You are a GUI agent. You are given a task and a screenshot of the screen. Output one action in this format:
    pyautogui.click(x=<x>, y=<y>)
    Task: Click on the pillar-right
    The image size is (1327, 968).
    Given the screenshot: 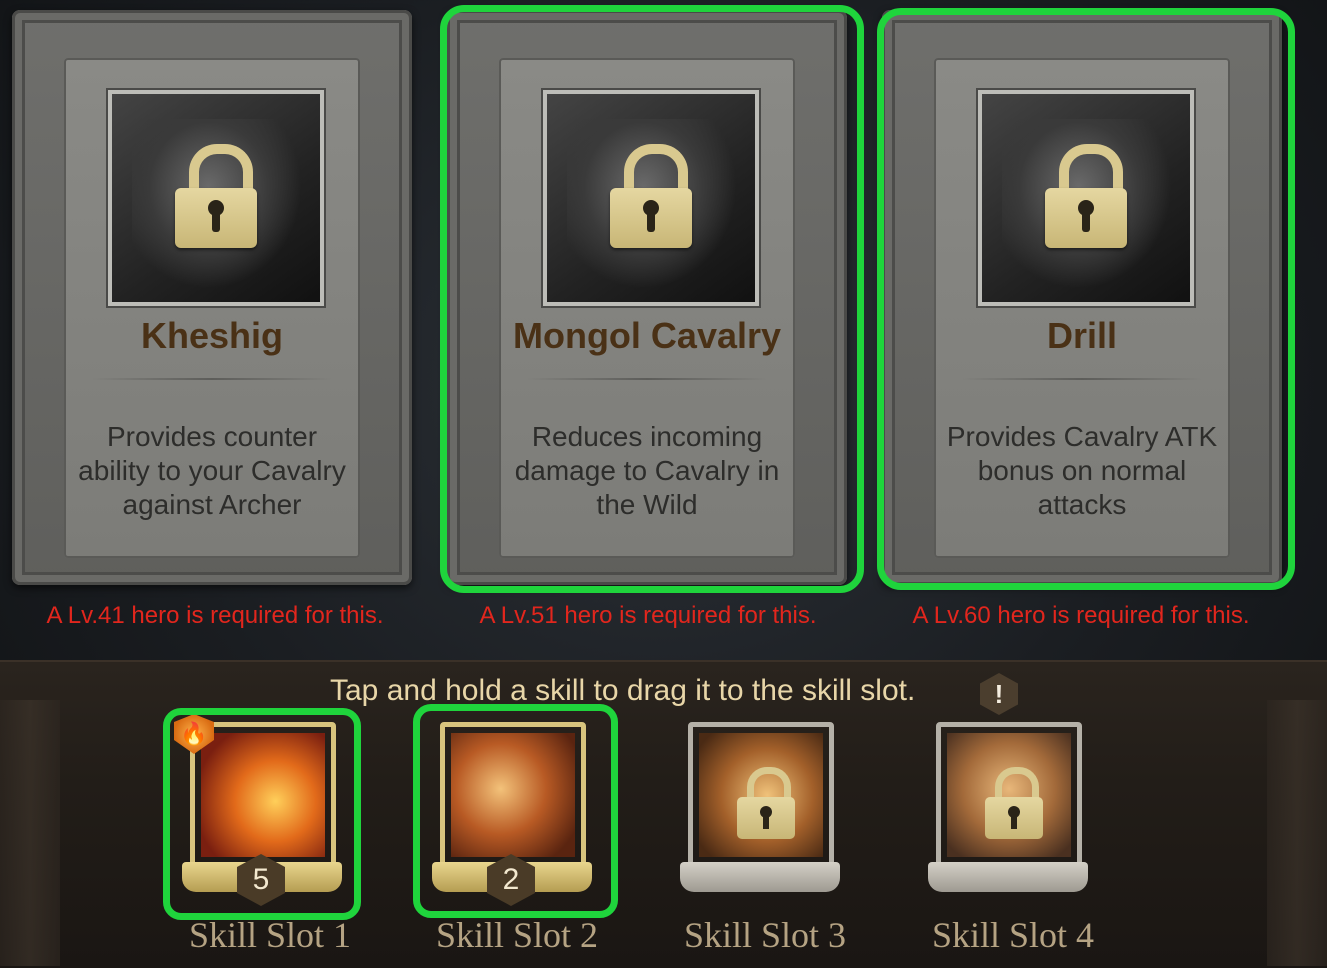 What is the action you would take?
    pyautogui.click(x=1297, y=833)
    